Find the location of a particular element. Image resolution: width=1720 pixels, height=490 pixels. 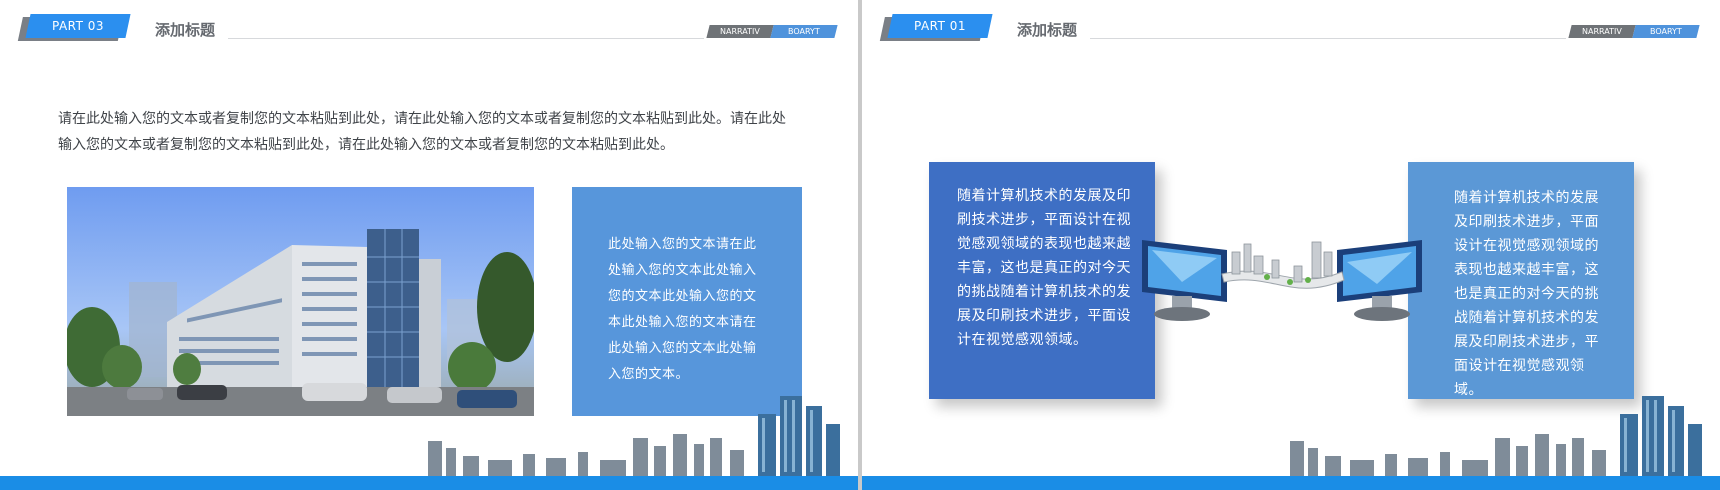

part-badge: PART 01 is located at coordinates (940, 26).